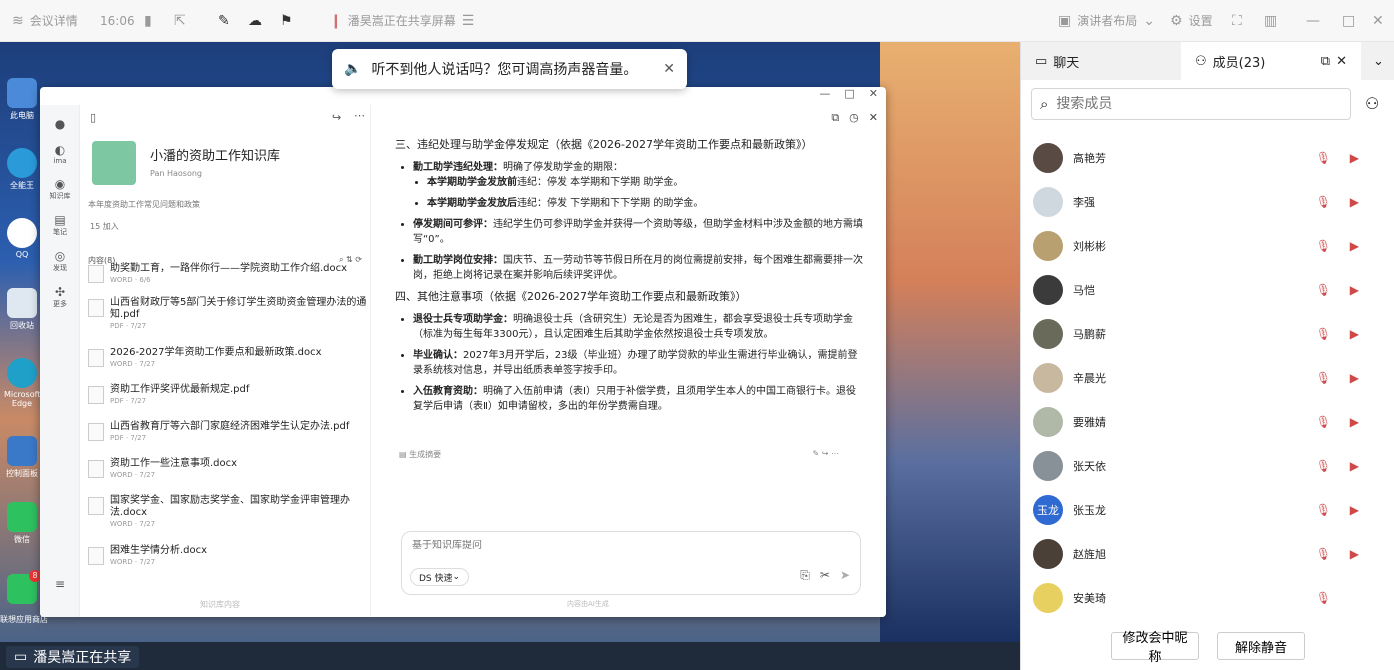  What do you see at coordinates (359, 115) in the screenshot?
I see `more-dots-icon: ⋯` at bounding box center [359, 115].